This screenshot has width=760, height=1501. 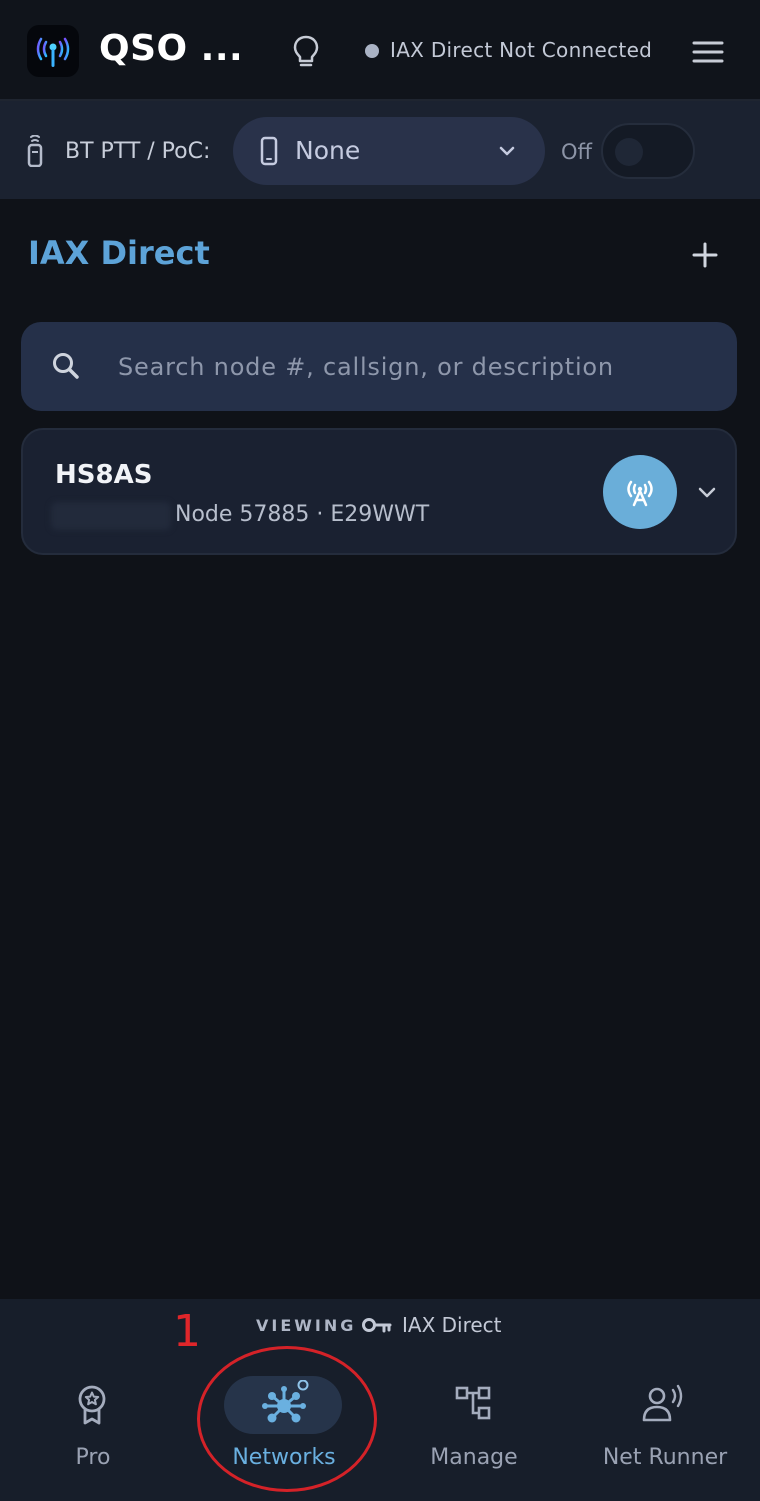 I want to click on ptt-toggle-switch, so click(x=648, y=151).